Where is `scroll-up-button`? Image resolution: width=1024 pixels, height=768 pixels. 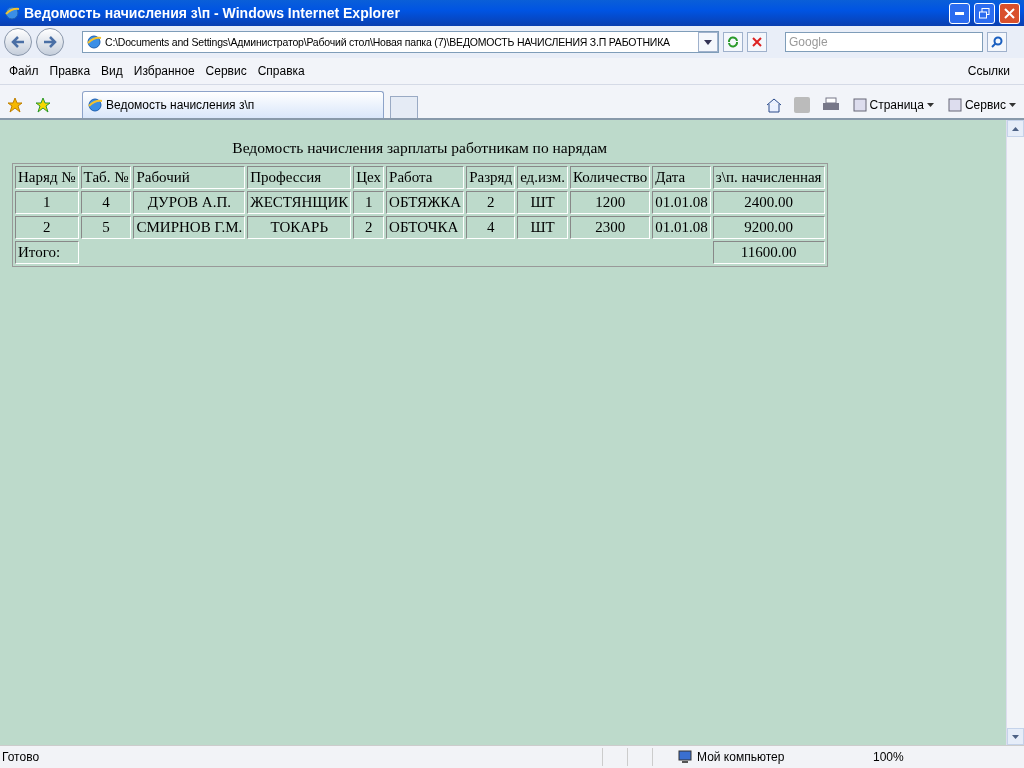
scroll-up-button is located at coordinates (1015, 128).